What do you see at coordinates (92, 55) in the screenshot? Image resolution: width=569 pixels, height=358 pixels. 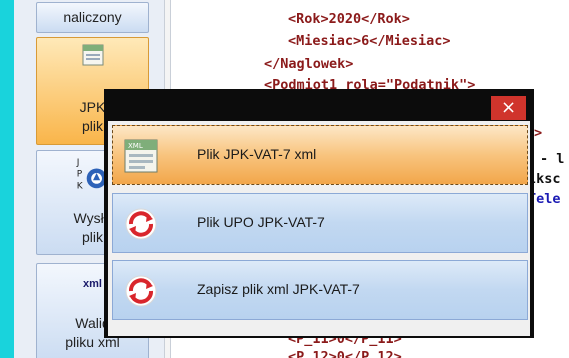 I see `xml-file-icon` at bounding box center [92, 55].